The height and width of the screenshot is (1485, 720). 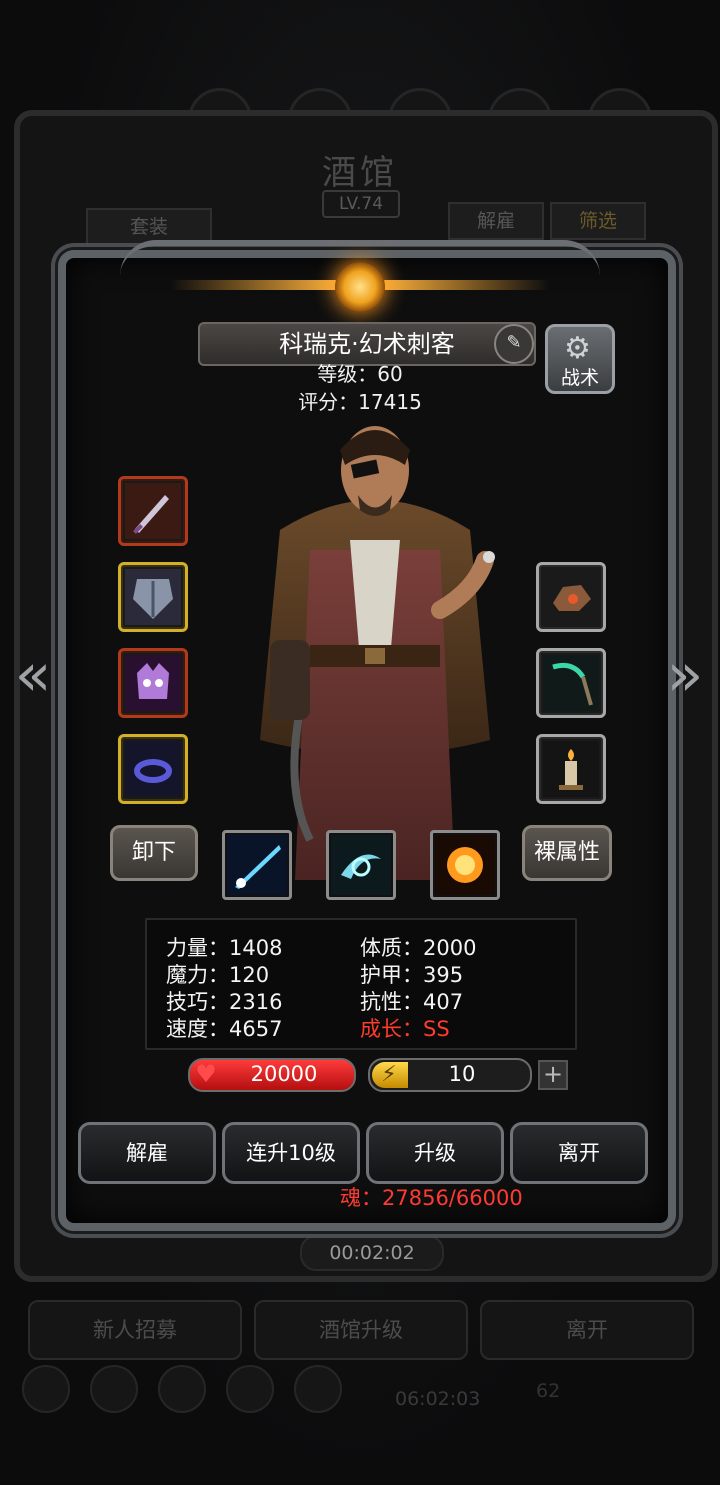 I want to click on recruit-timer: 00:02:02, so click(x=372, y=1253).